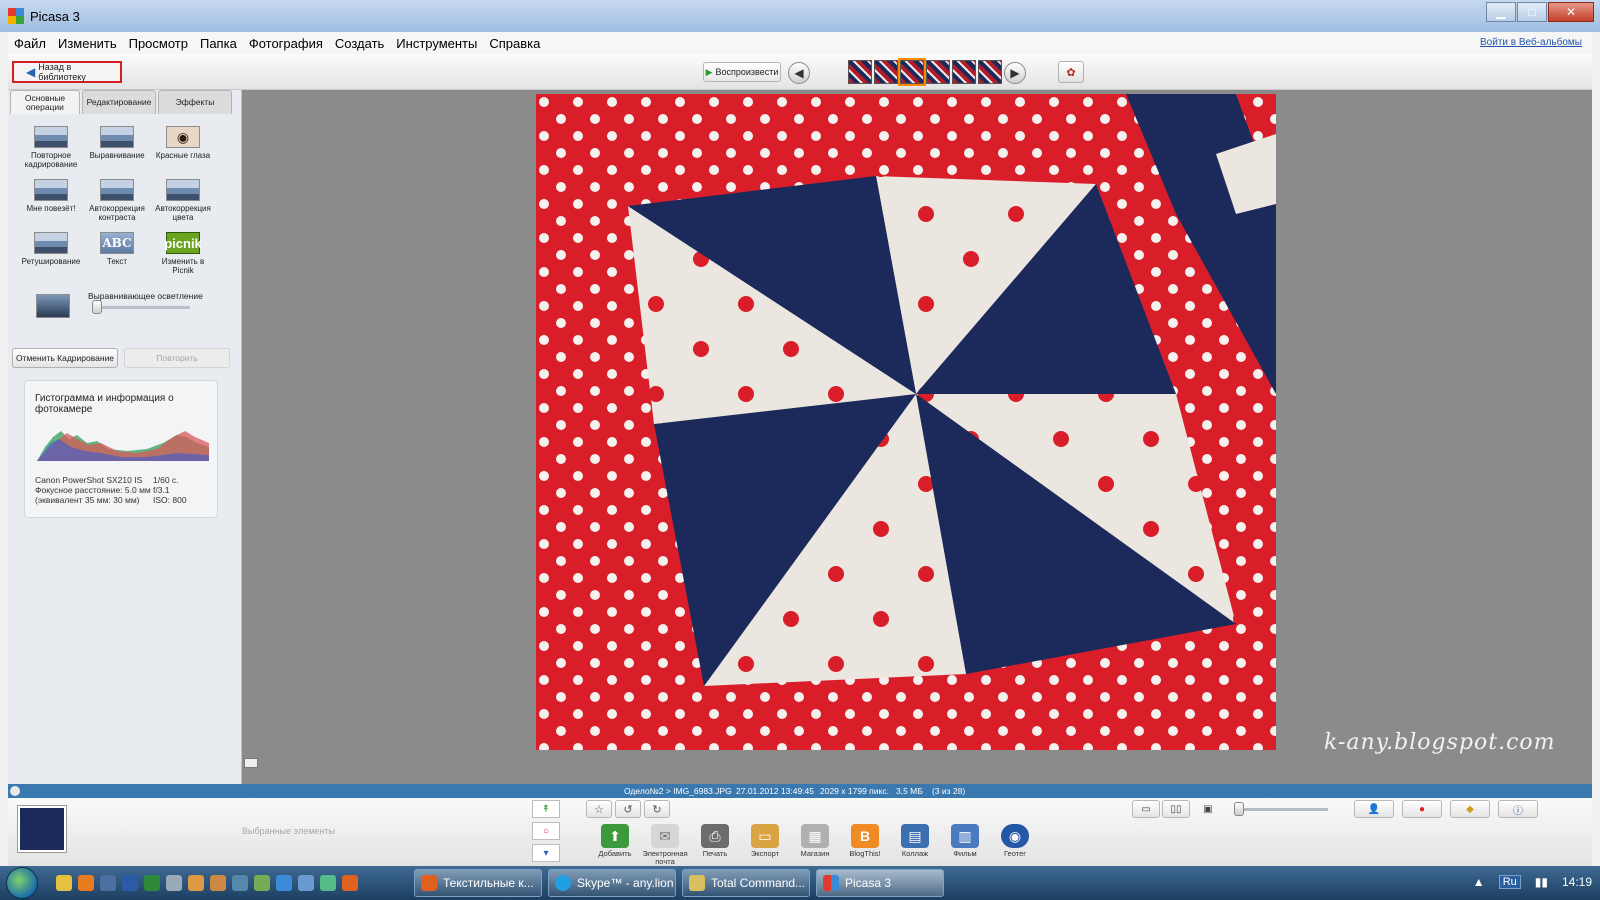 The height and width of the screenshot is (900, 1600). Describe the element at coordinates (45, 102) in the screenshot. I see `tab-basic-fixes: Основные операции` at that location.